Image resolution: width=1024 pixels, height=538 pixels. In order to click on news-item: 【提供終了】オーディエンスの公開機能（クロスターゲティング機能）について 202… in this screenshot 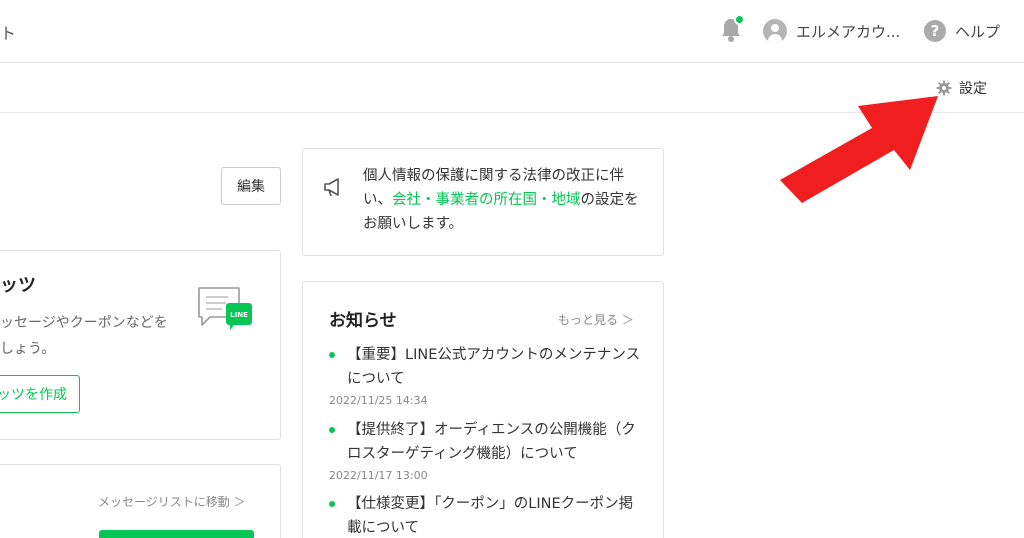, I will do `click(486, 450)`.